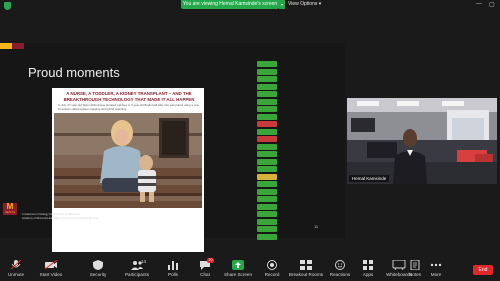  I want to click on breakout-rooms-button: Breakout Rooms, so click(306, 269).